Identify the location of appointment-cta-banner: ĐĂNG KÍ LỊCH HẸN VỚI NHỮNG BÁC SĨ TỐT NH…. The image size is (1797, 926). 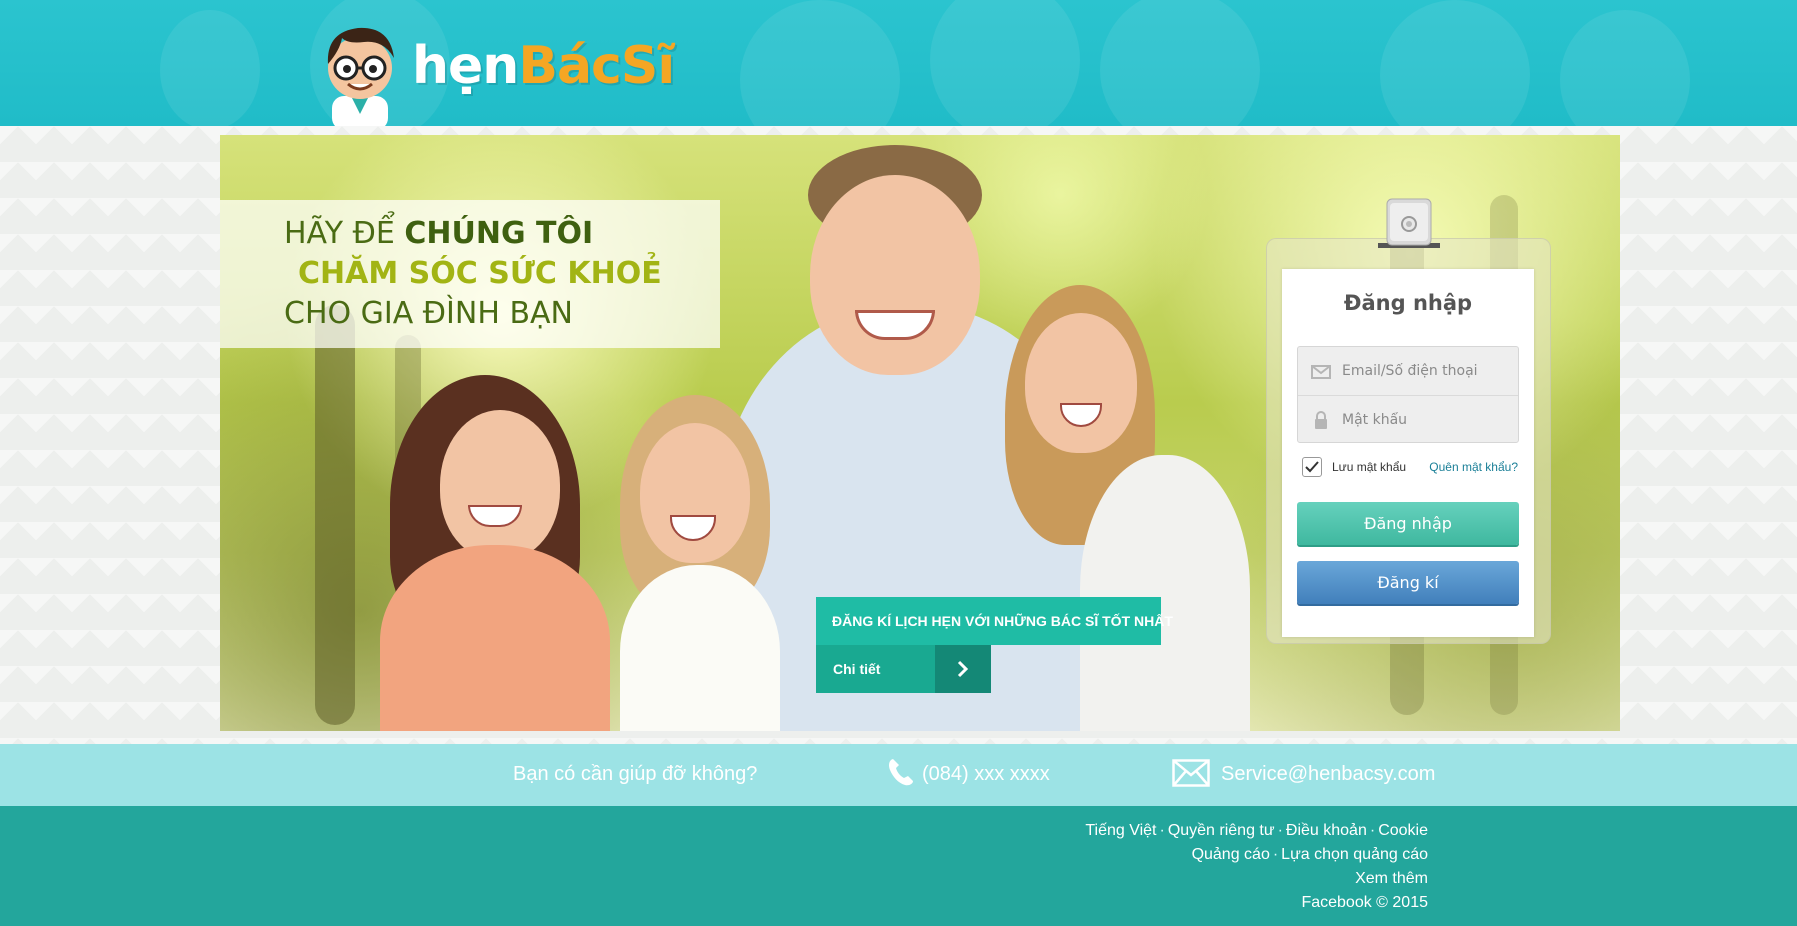
(994, 621).